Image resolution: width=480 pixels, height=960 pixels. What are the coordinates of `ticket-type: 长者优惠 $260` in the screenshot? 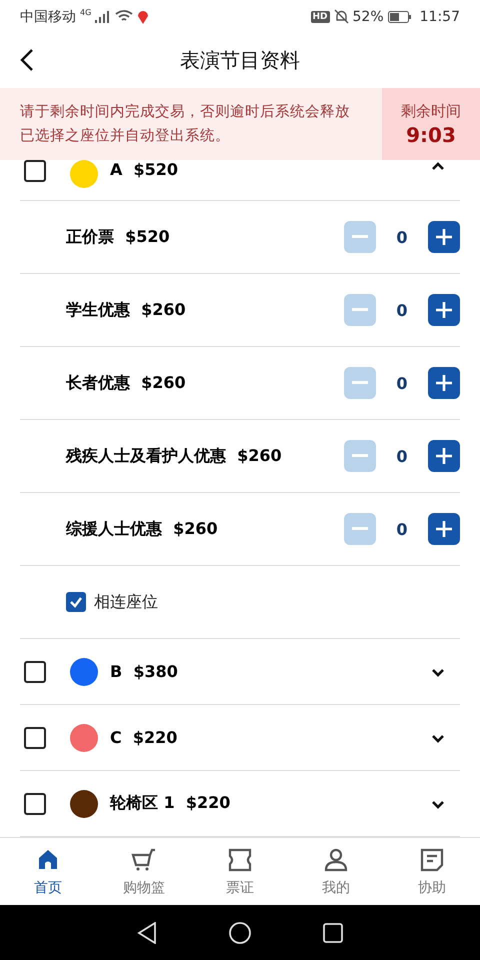 It's located at (126, 383).